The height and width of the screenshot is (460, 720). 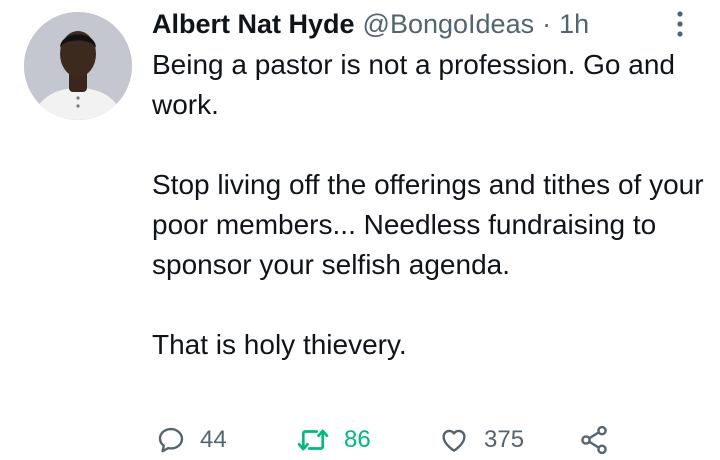 I want to click on reply-button: 44, so click(x=191, y=440).